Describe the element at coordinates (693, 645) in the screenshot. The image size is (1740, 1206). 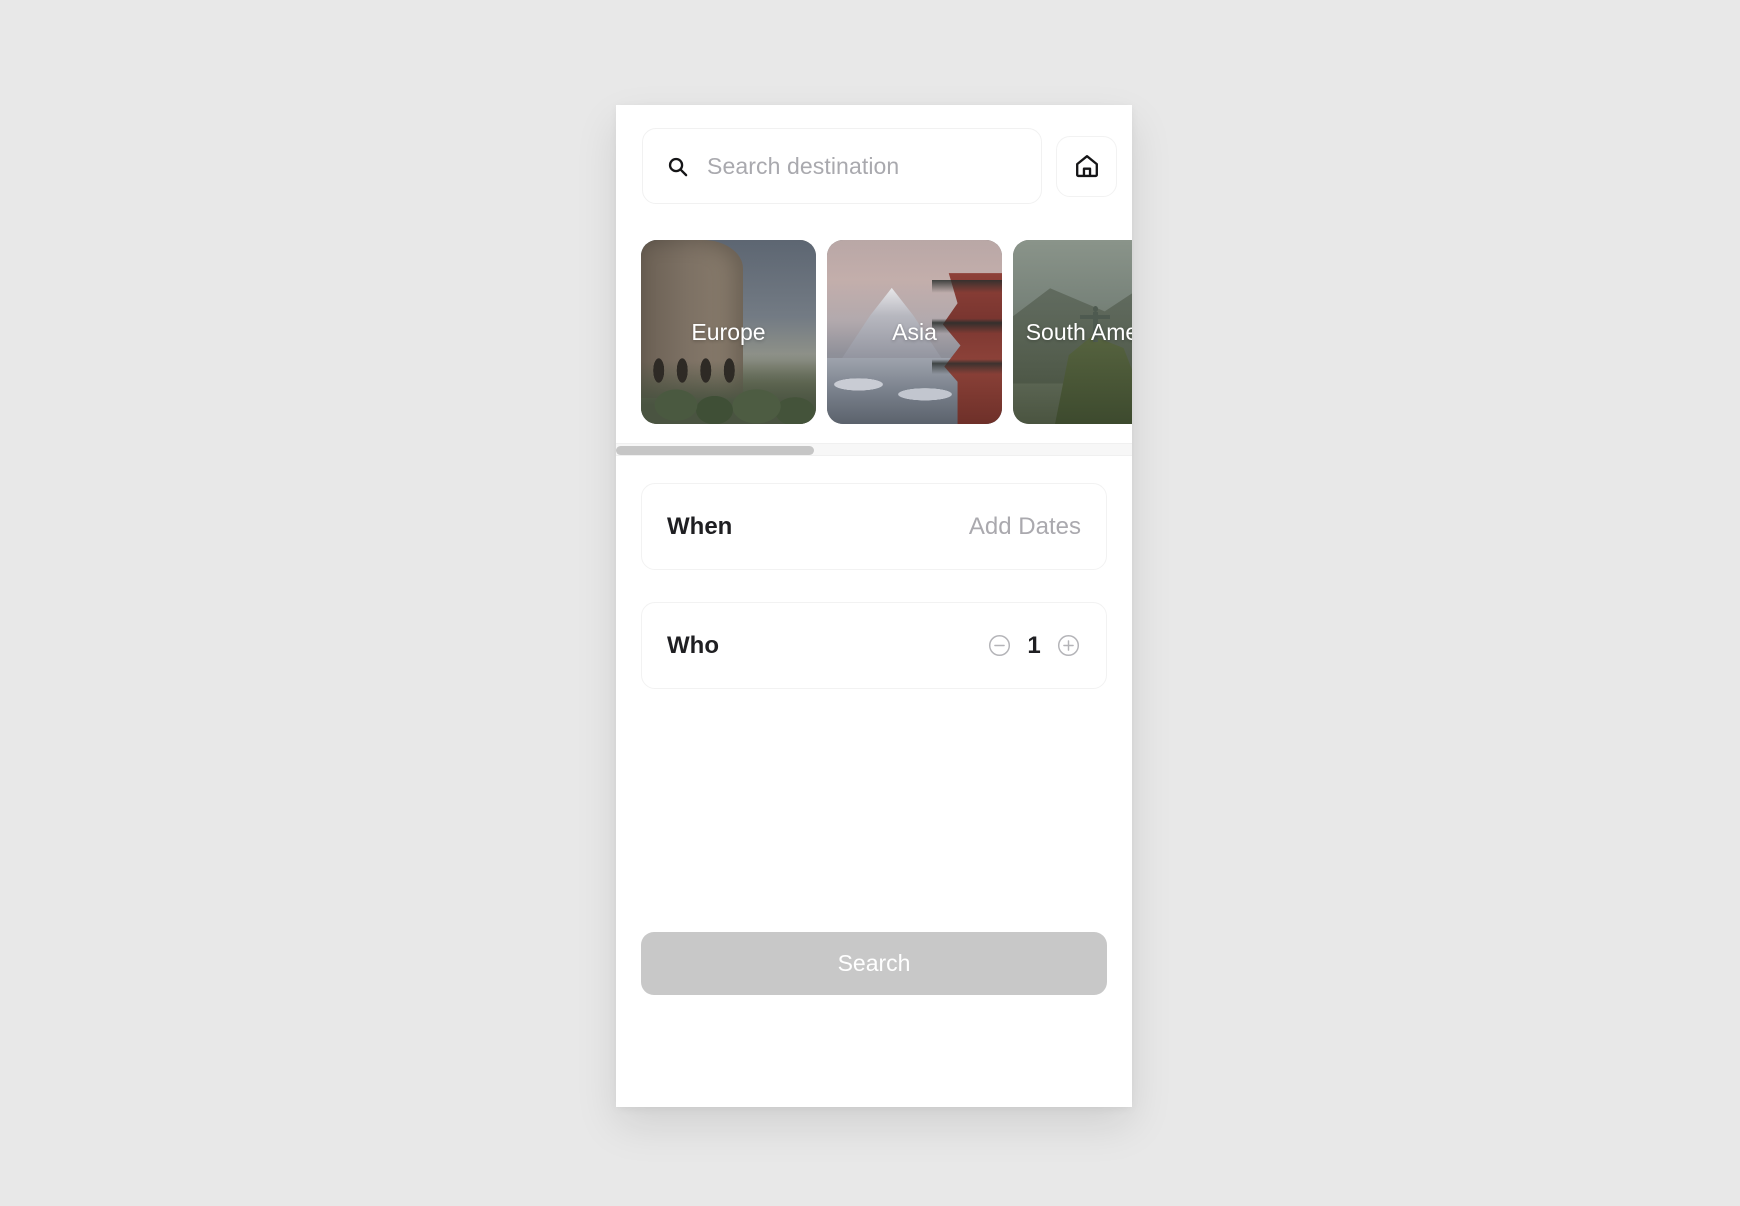
I see `who-label: Who` at that location.